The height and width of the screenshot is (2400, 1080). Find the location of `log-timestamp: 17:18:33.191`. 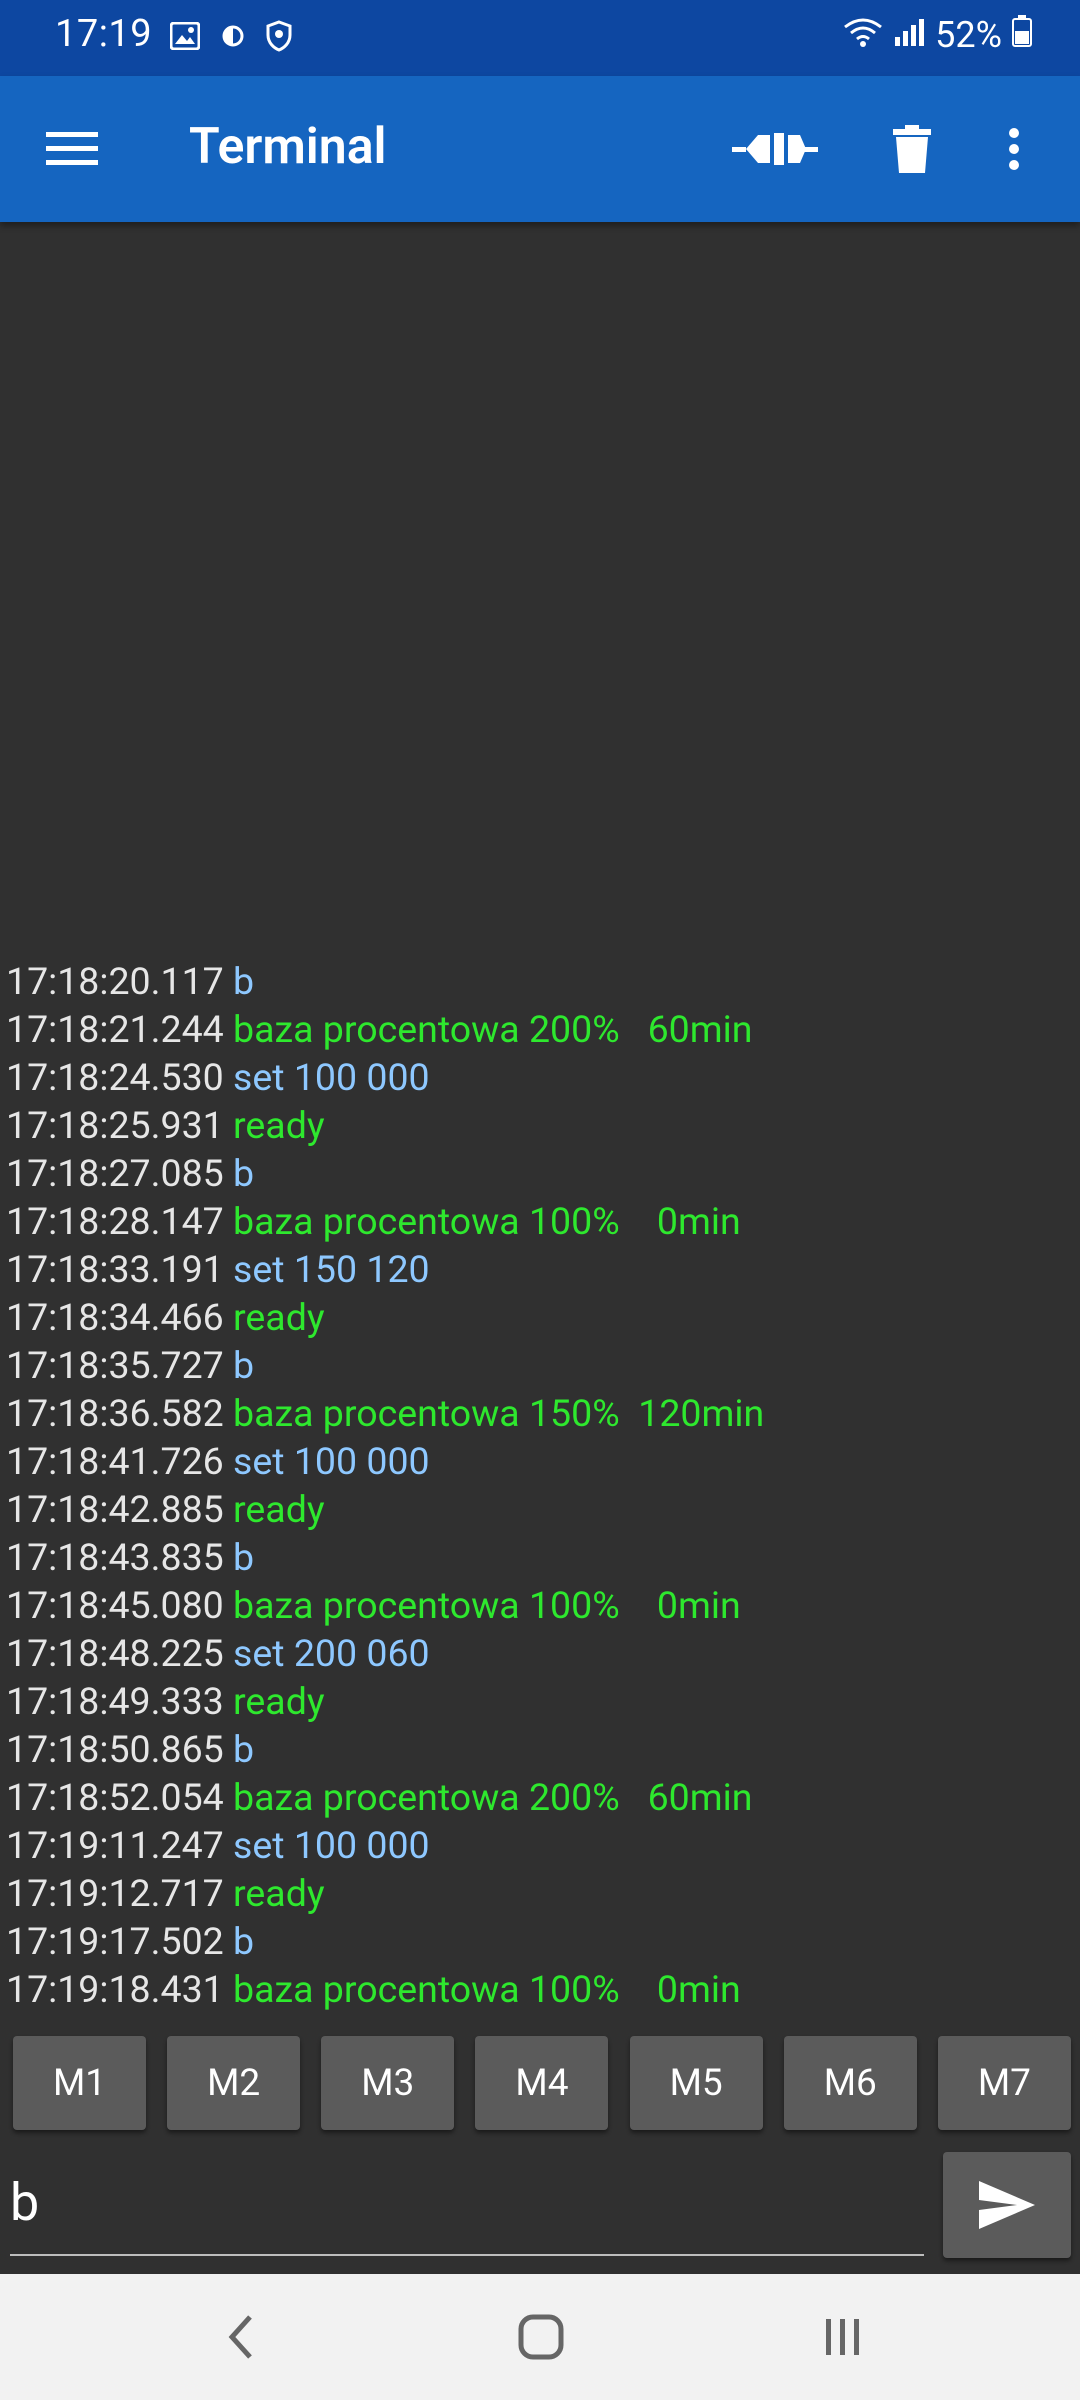

log-timestamp: 17:18:33.191 is located at coordinates (115, 1270).